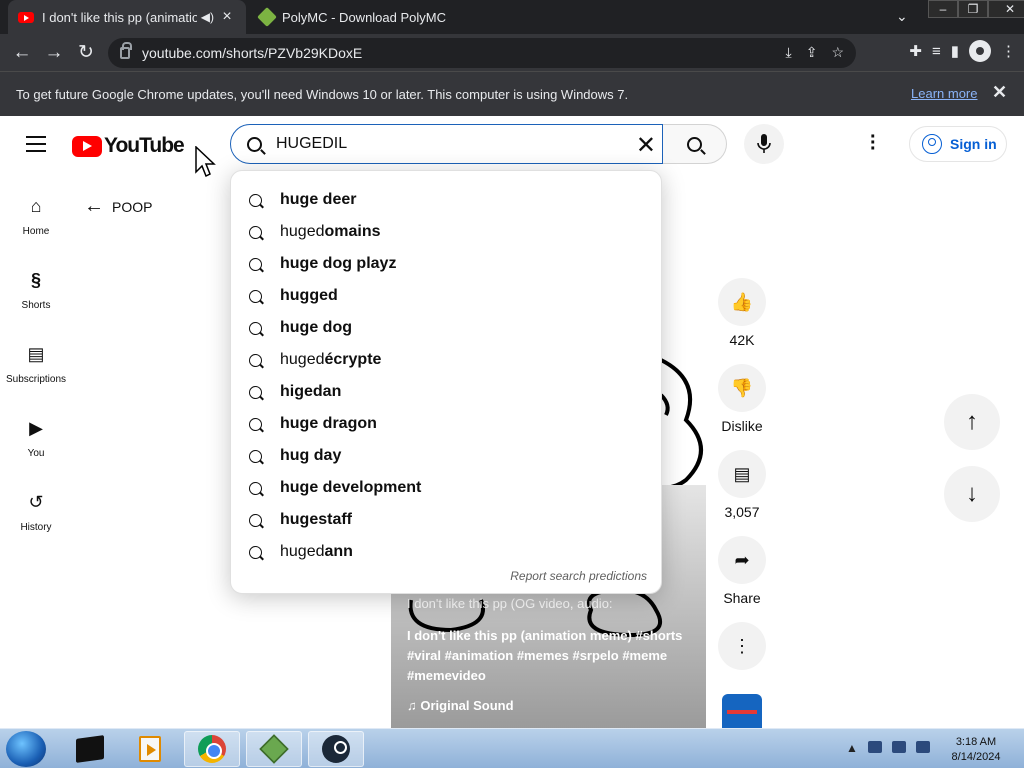  I want to click on minimize-button: –, so click(943, 9).